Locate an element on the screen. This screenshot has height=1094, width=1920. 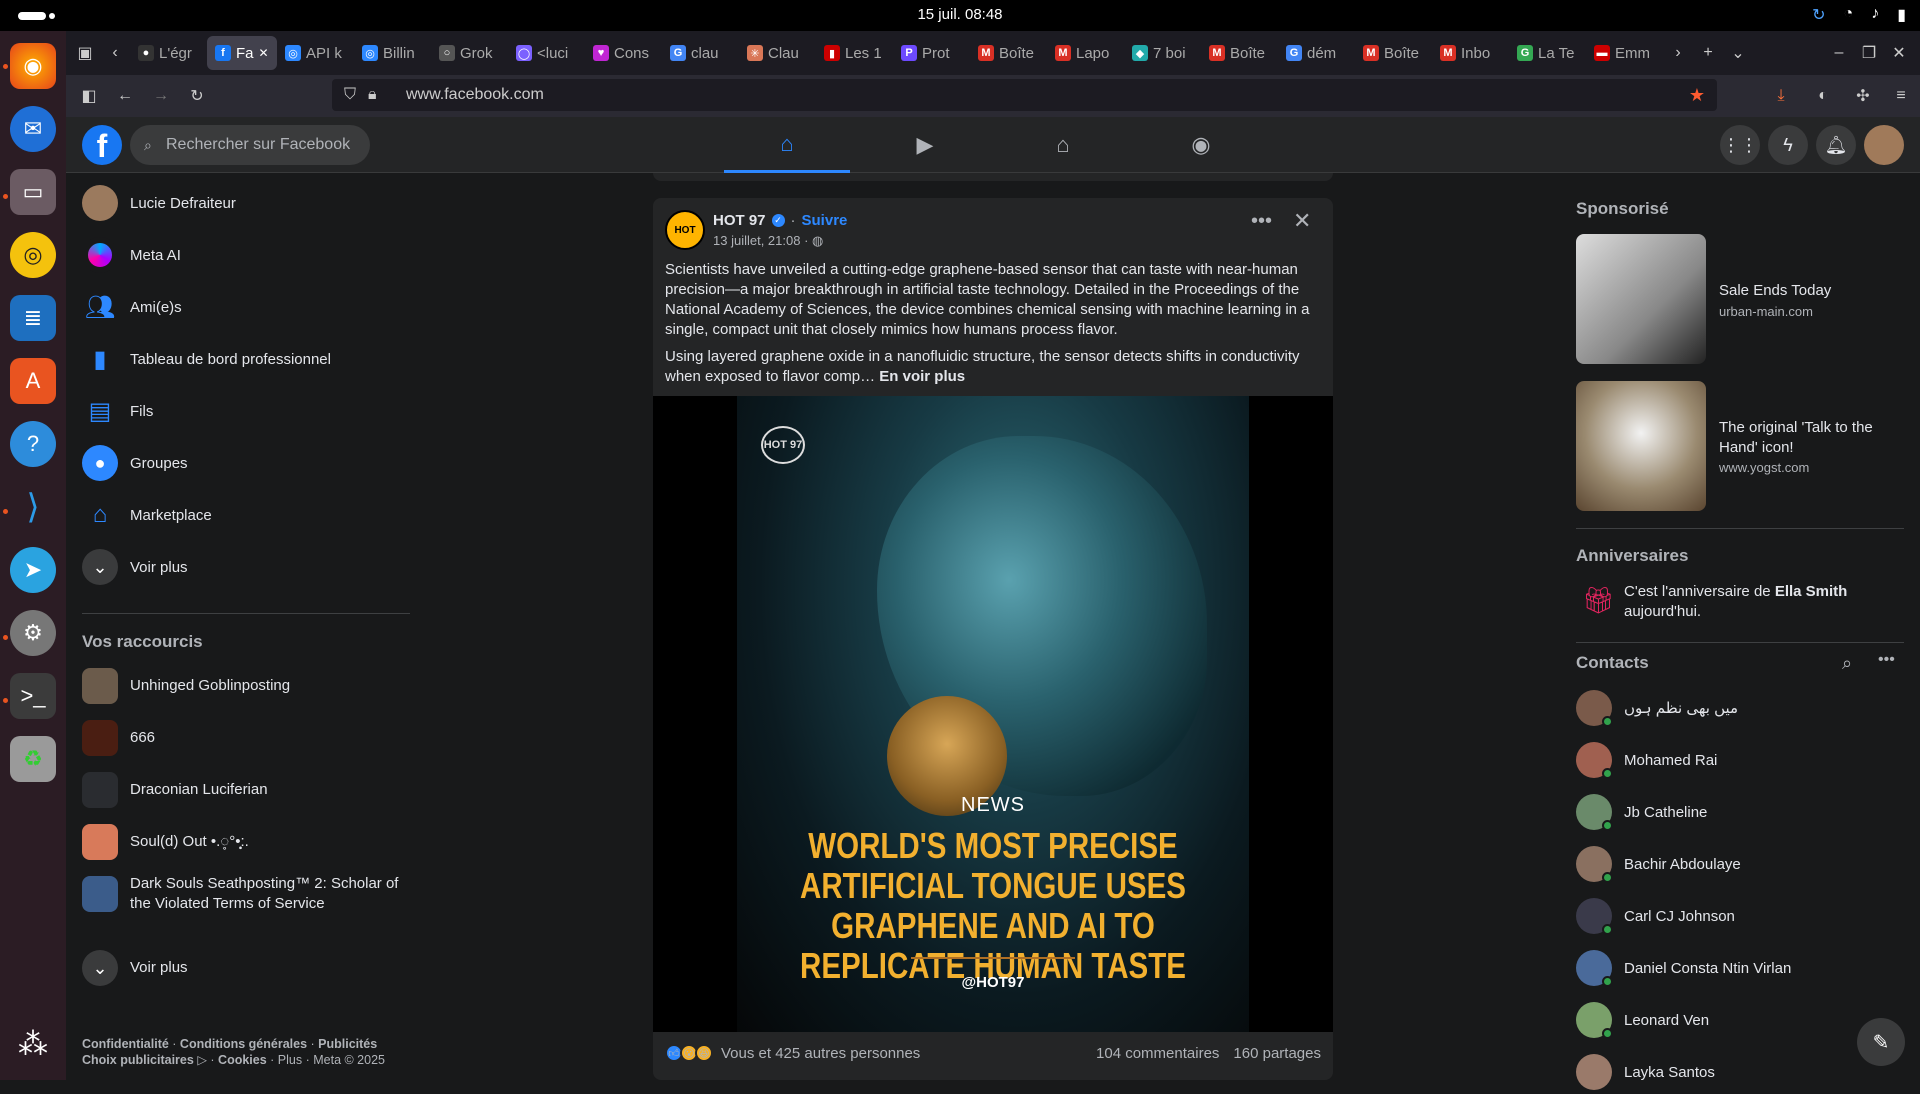
contact-item: میں بھی نظم ہوں is located at coordinates (1657, 708).